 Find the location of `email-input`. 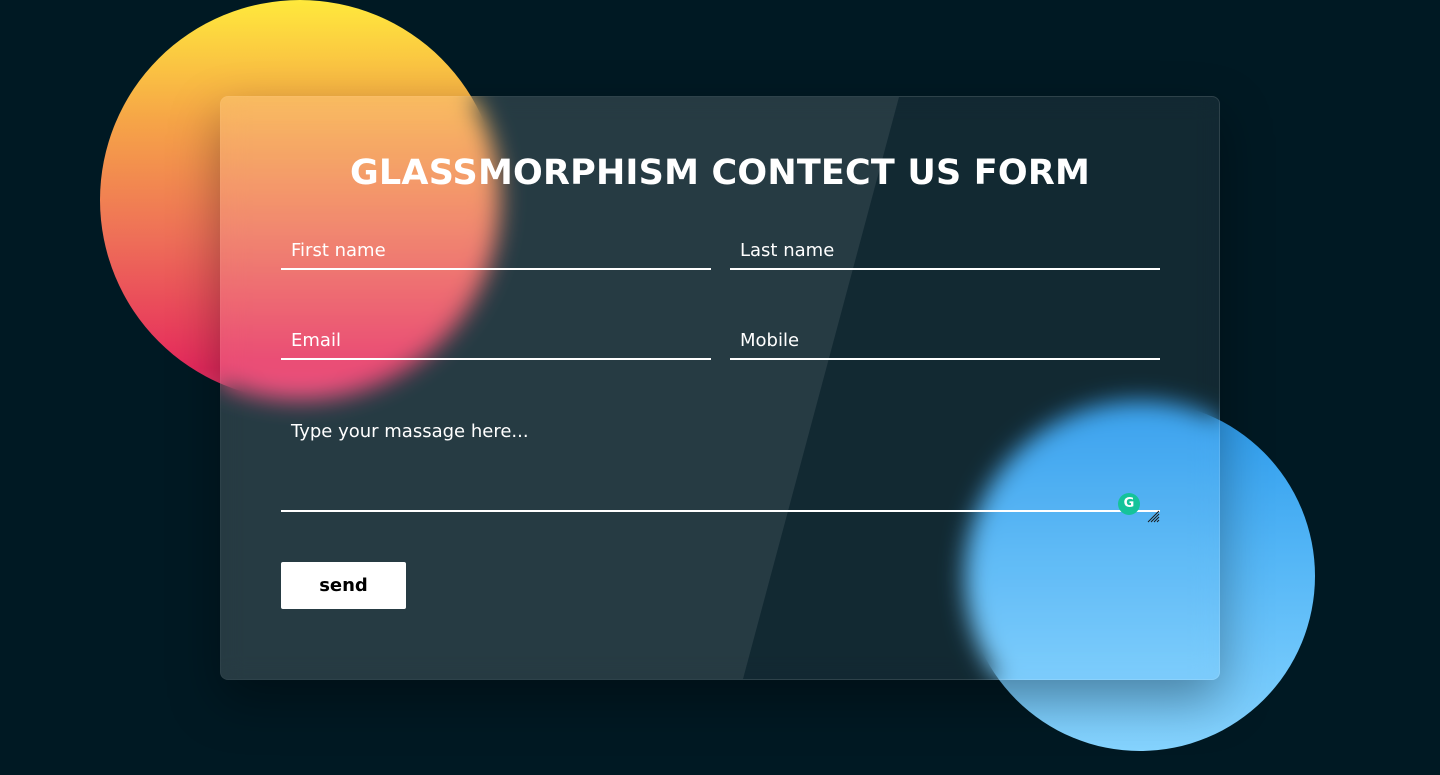

email-input is located at coordinates (496, 340).